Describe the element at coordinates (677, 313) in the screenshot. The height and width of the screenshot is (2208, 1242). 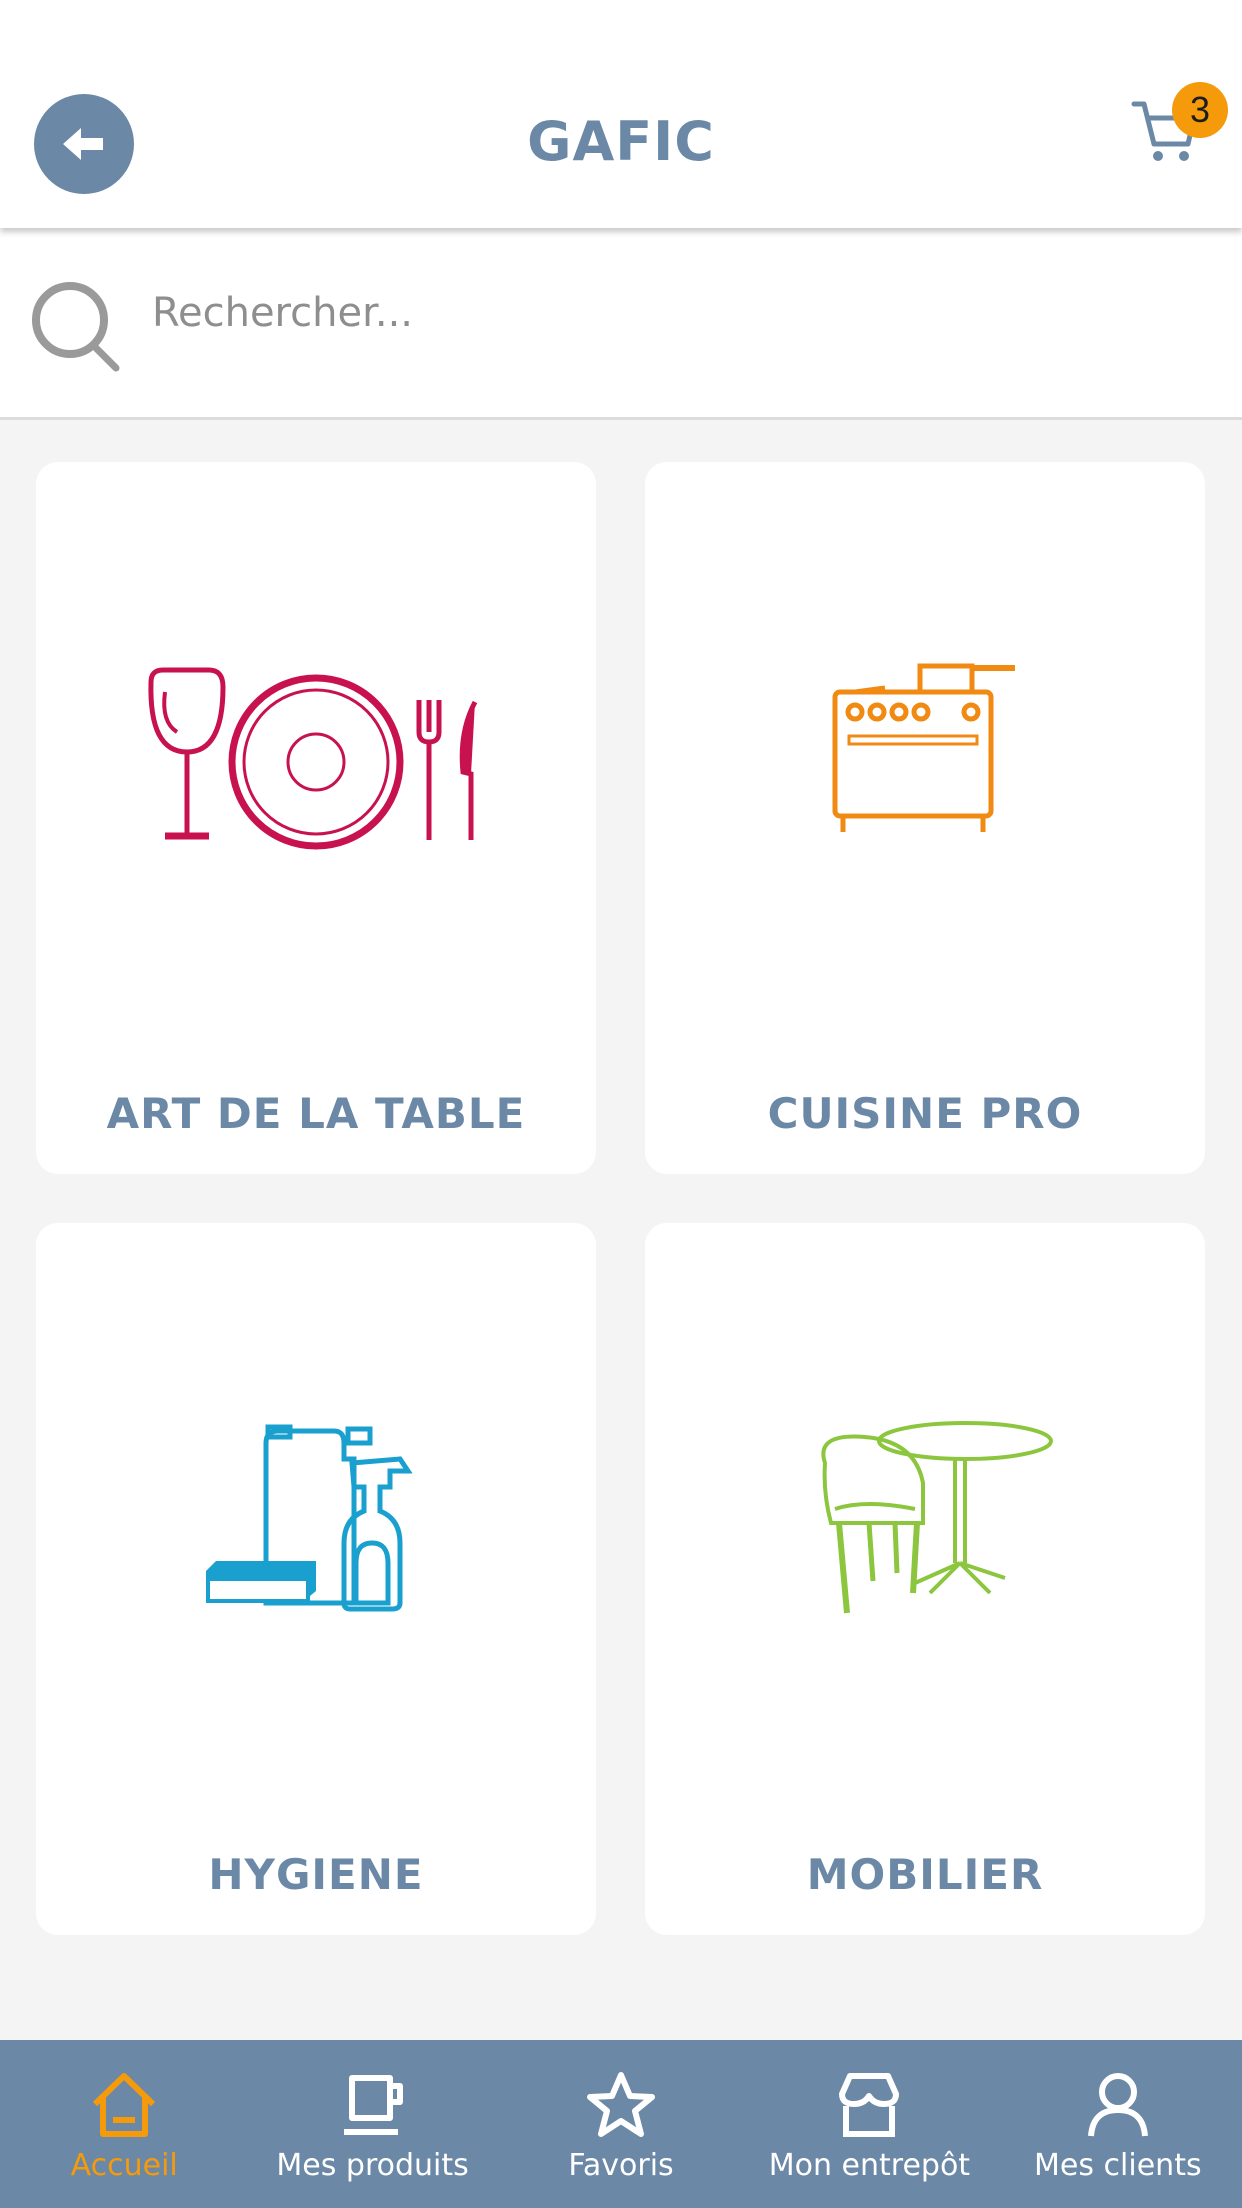
I see `search-input` at that location.